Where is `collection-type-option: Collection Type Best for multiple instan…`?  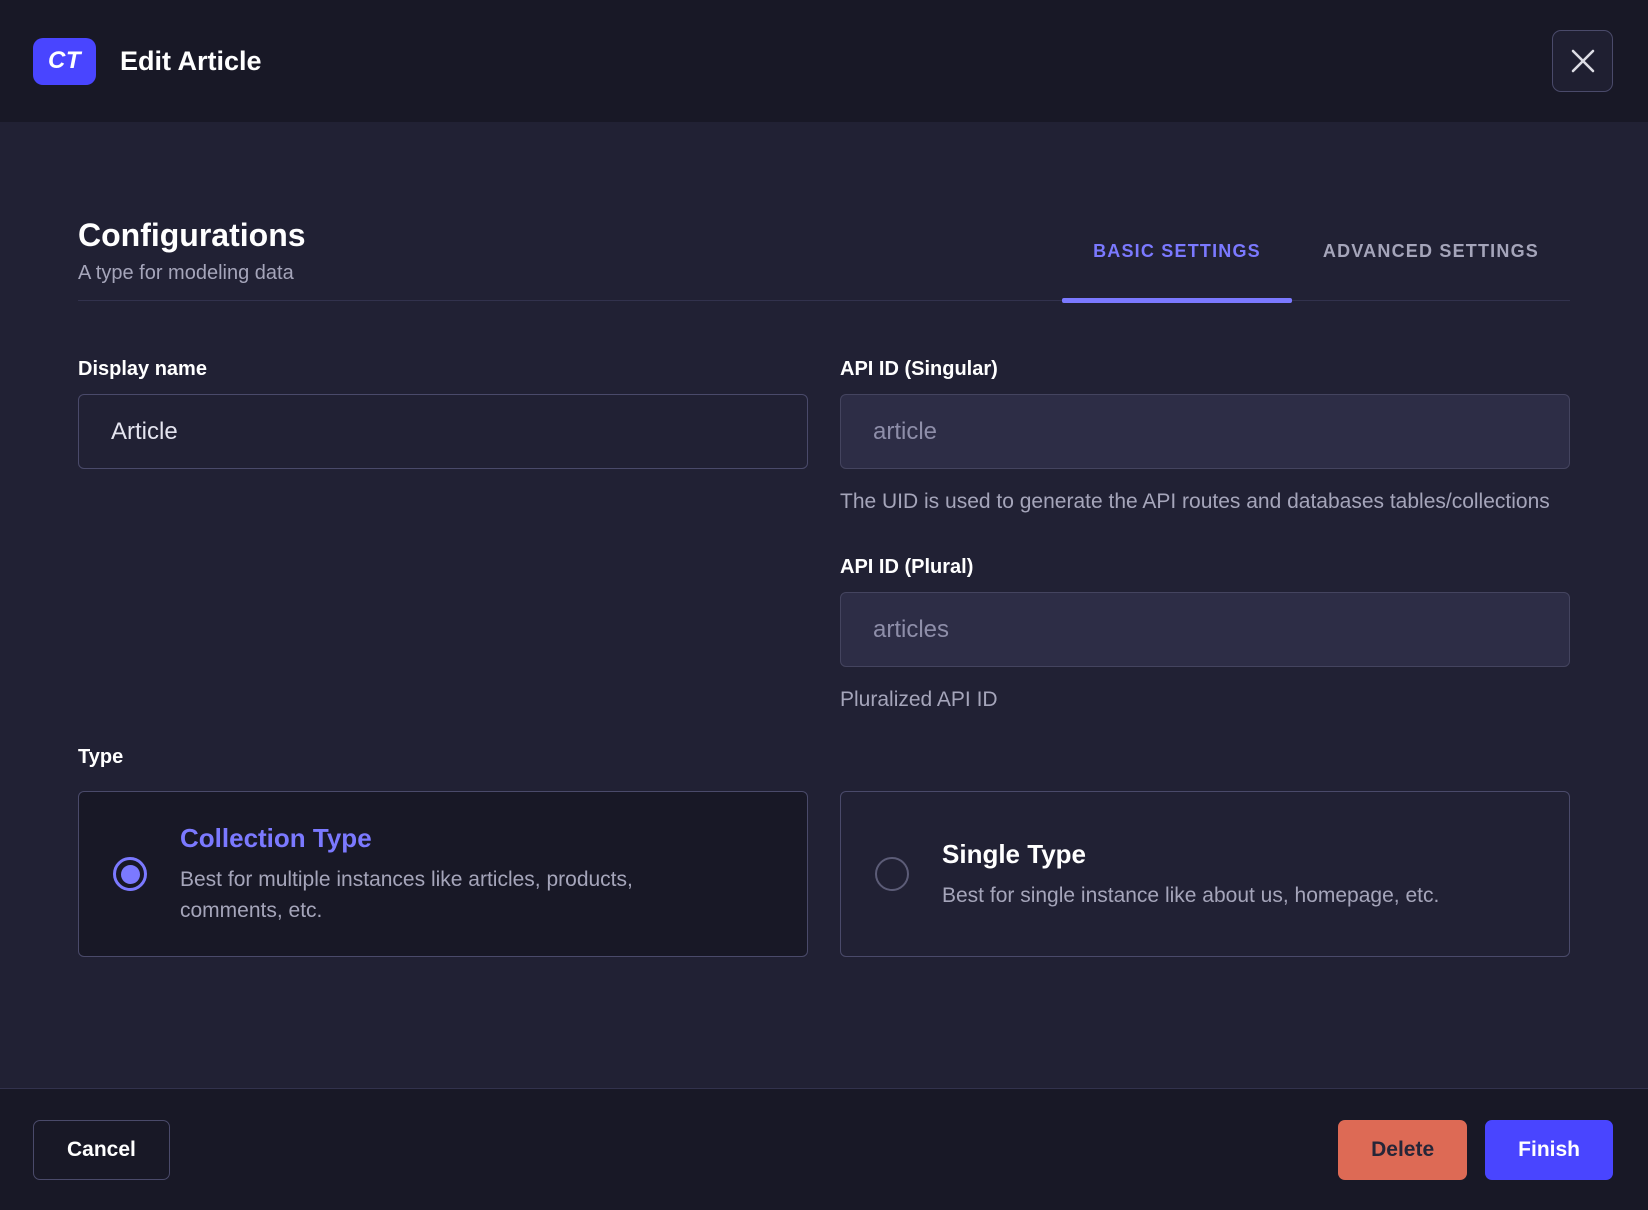 collection-type-option: Collection Type Best for multiple instan… is located at coordinates (443, 874).